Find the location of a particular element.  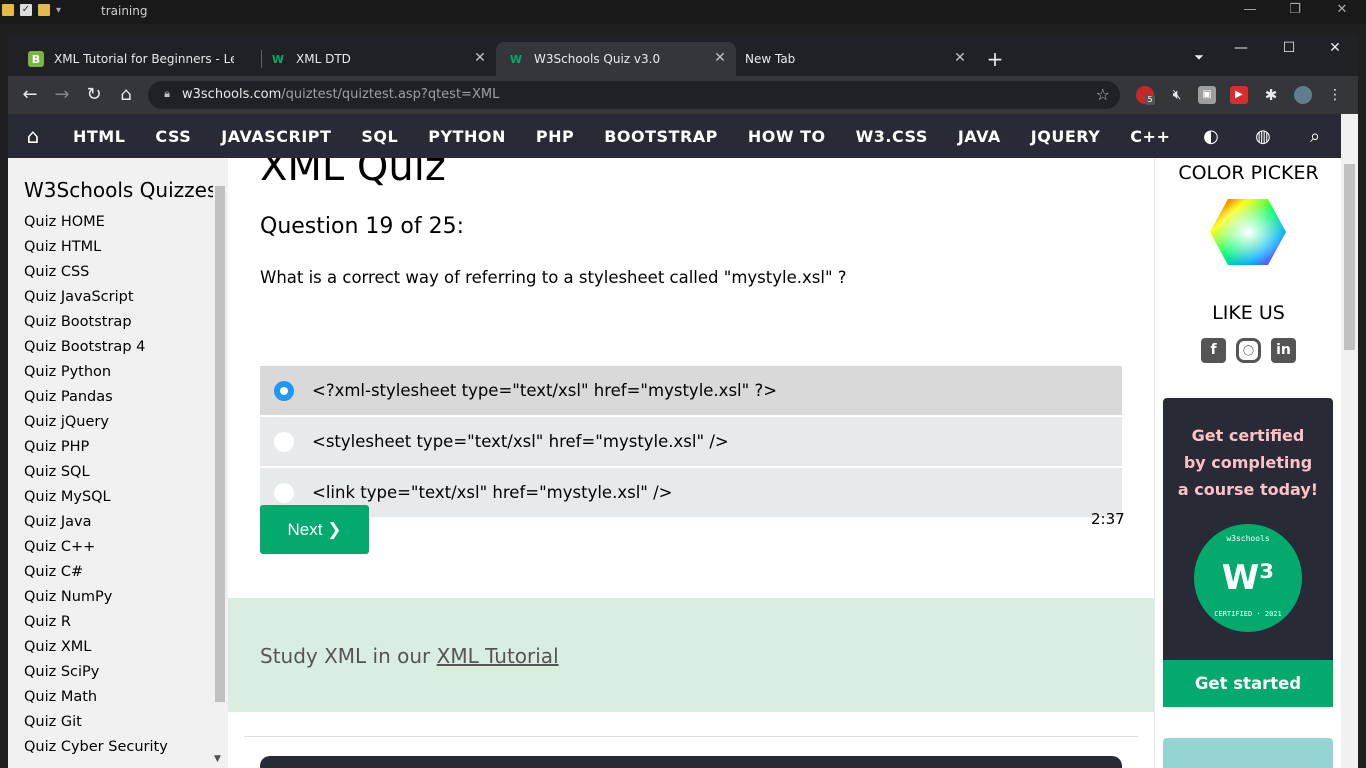

sidebar-scrollbar: ▼ is located at coordinates (219, 471).